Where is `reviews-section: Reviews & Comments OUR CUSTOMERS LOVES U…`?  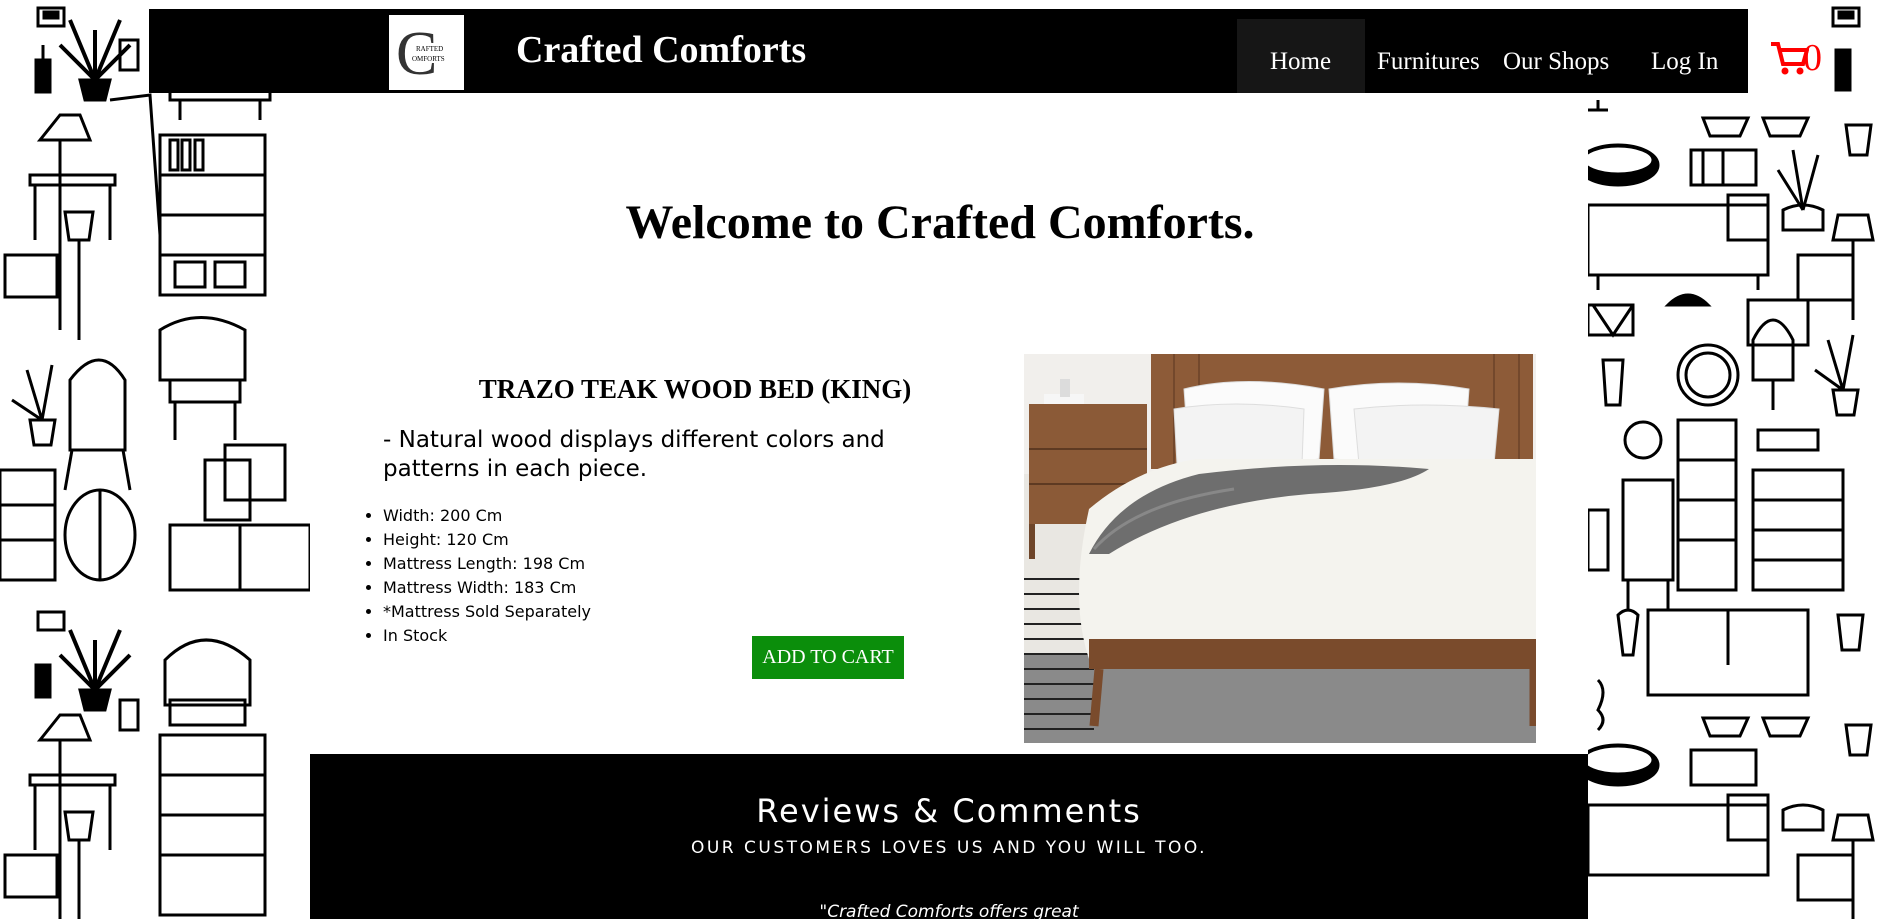
reviews-section: Reviews & Comments OUR CUSTOMERS LOVES U… is located at coordinates (949, 836).